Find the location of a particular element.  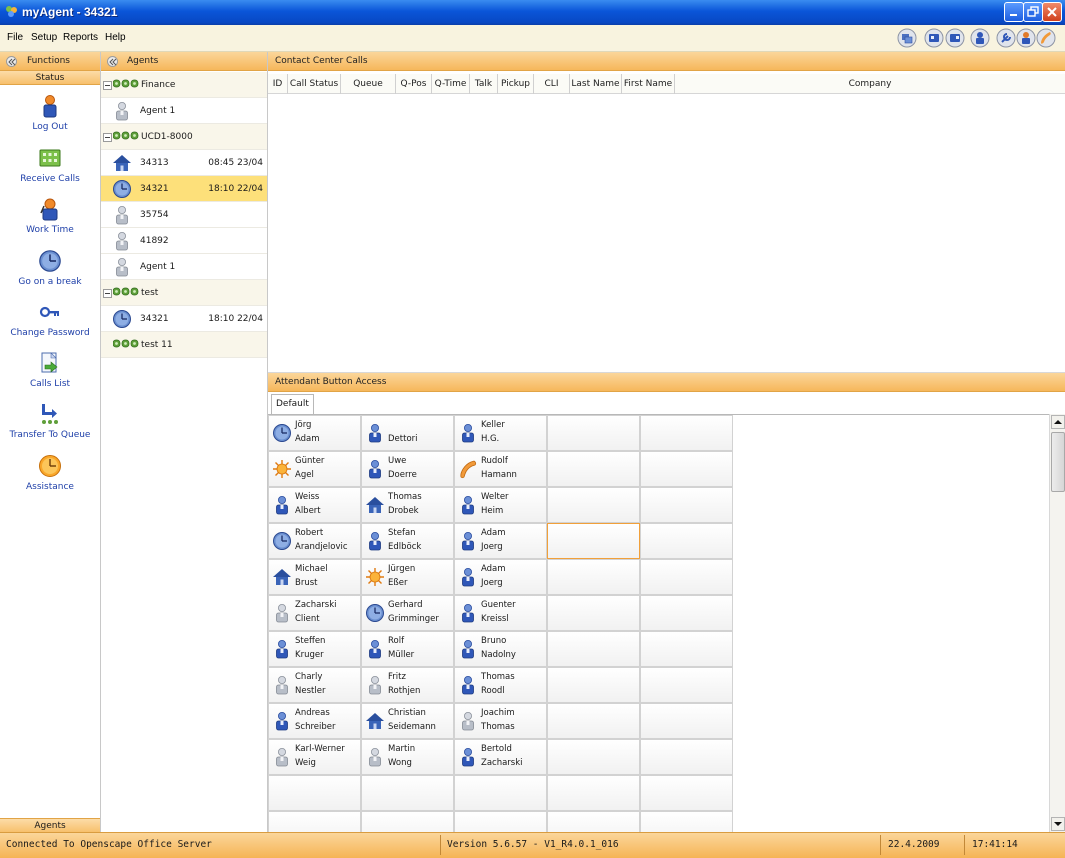

attendant-button: Zacharski Client is located at coordinates (314, 613).